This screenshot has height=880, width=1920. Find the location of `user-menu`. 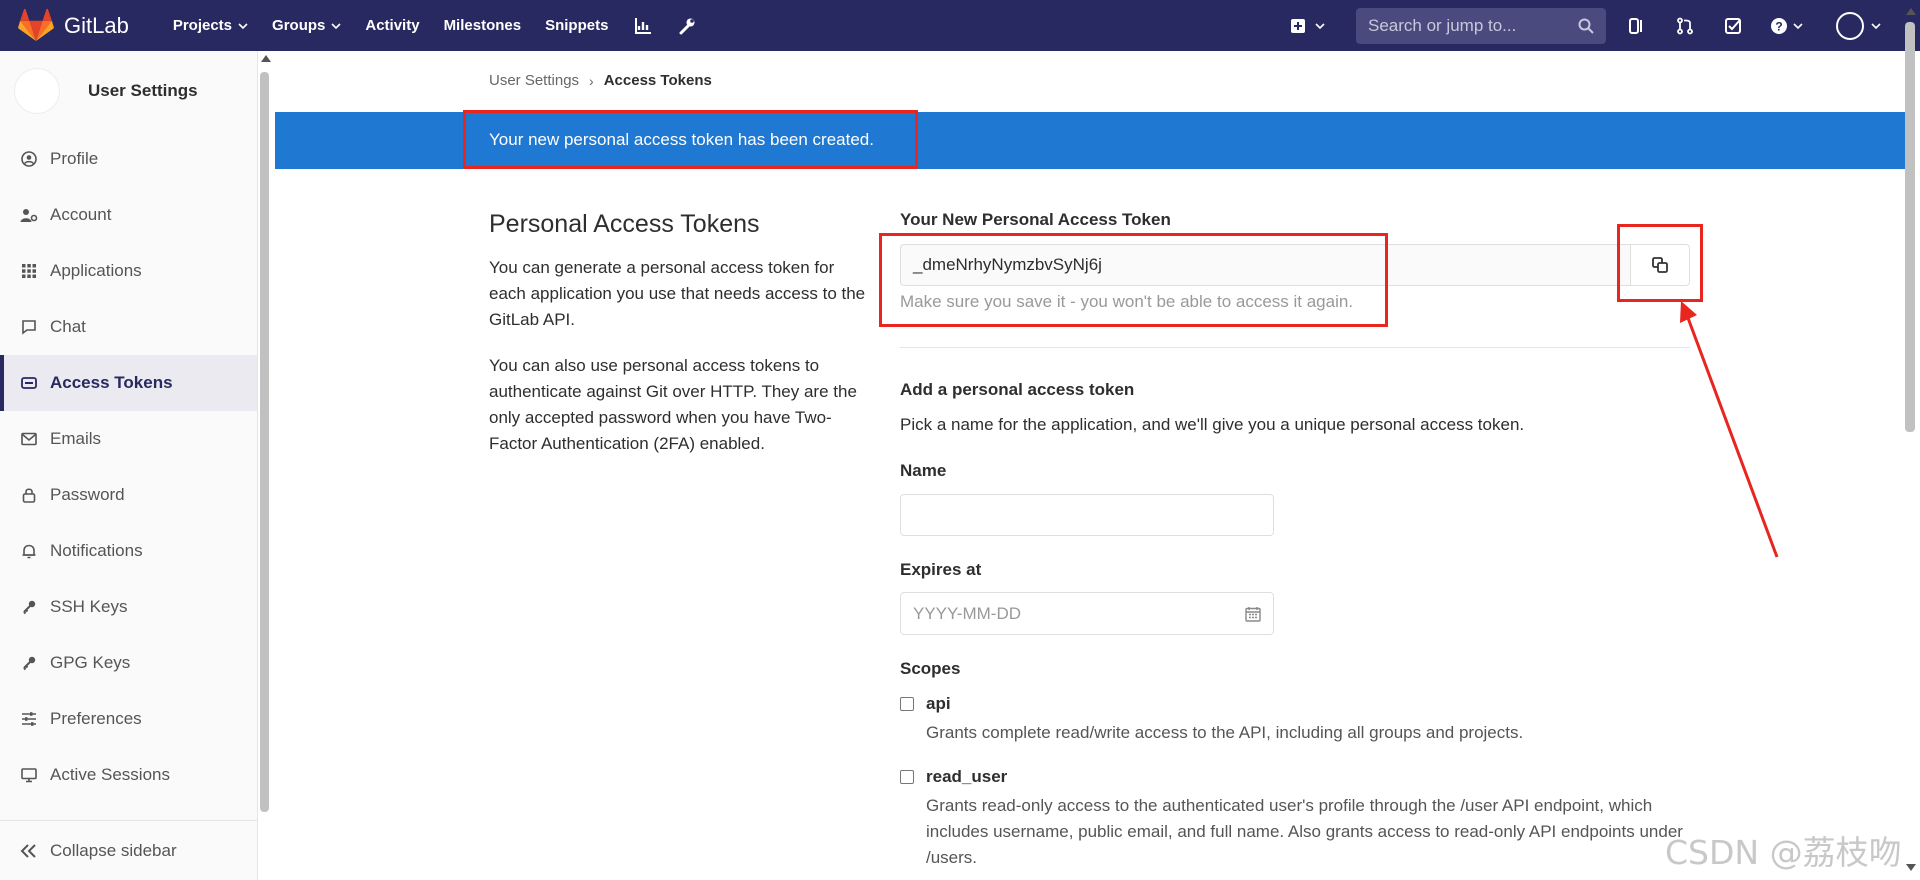

user-menu is located at coordinates (1860, 25).